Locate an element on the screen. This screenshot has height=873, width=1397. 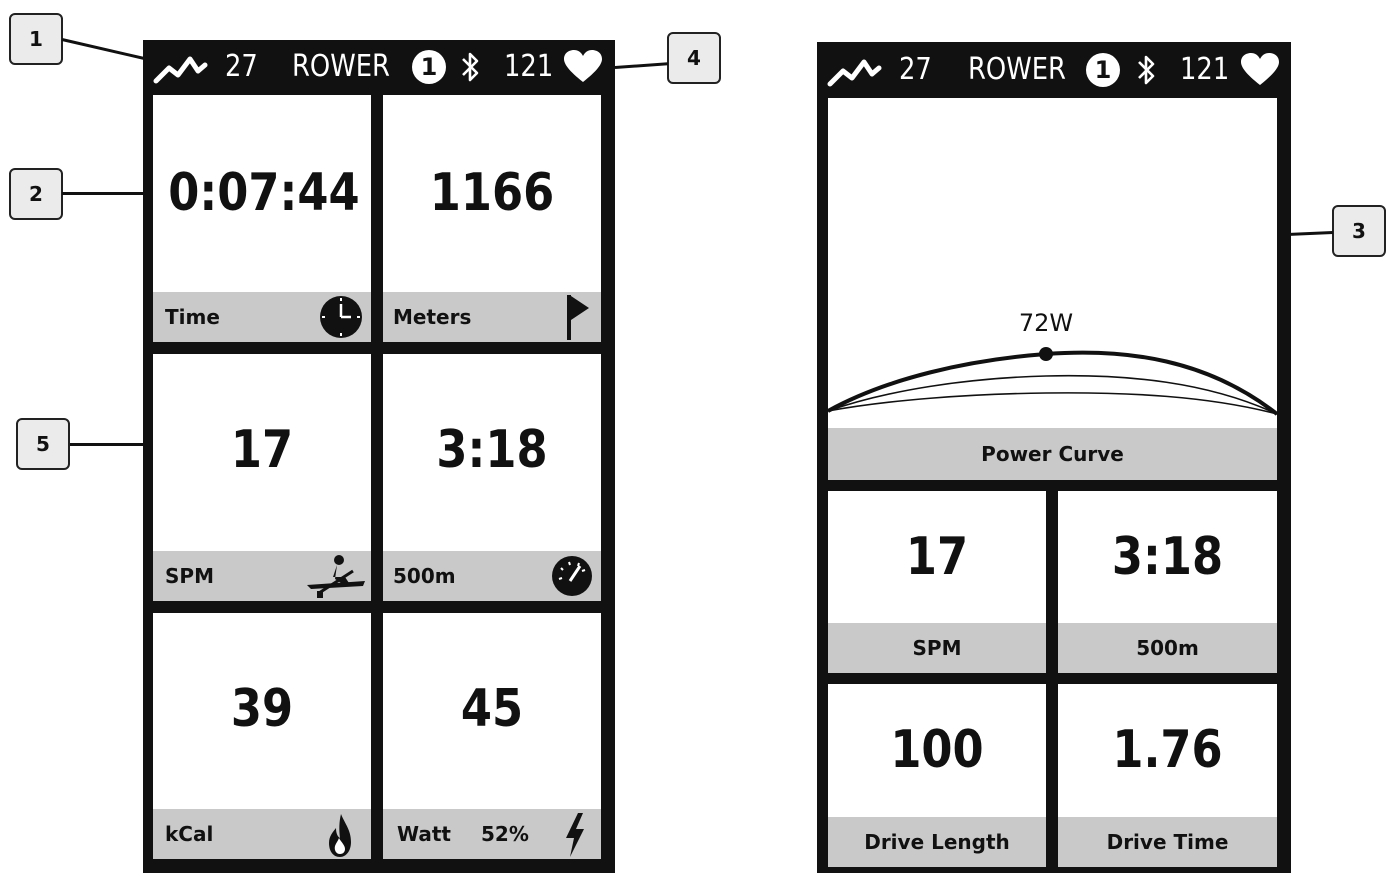
kcal-label: kCal is located at coordinates (189, 834).